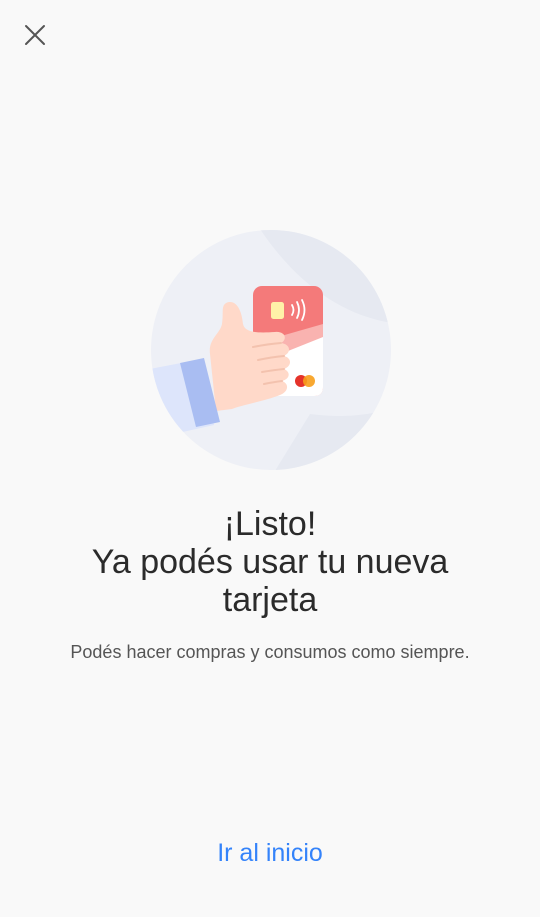 The height and width of the screenshot is (917, 540). I want to click on success-title: ¡Listo! Ya podés usar tu nueva tarjeta, so click(270, 562).